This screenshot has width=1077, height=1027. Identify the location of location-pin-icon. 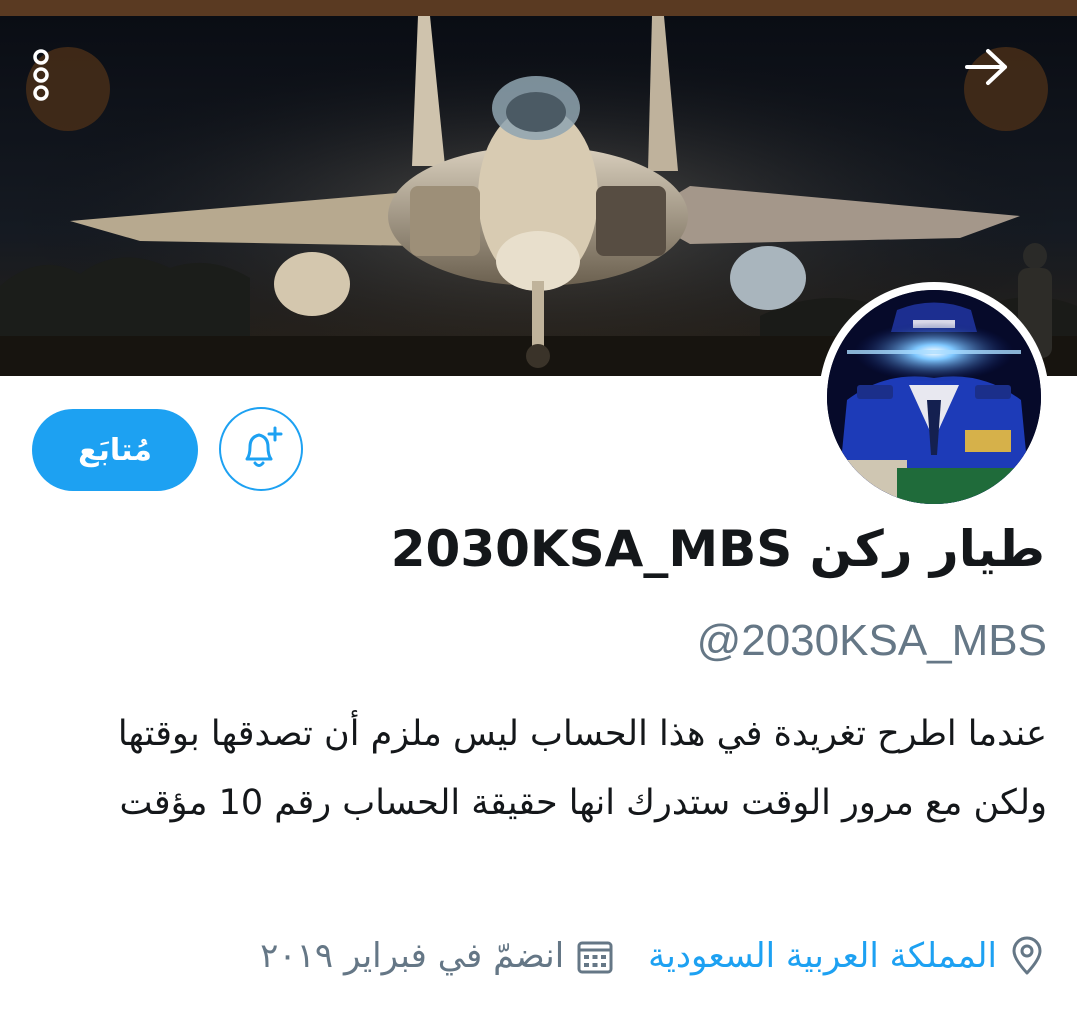
(1027, 956).